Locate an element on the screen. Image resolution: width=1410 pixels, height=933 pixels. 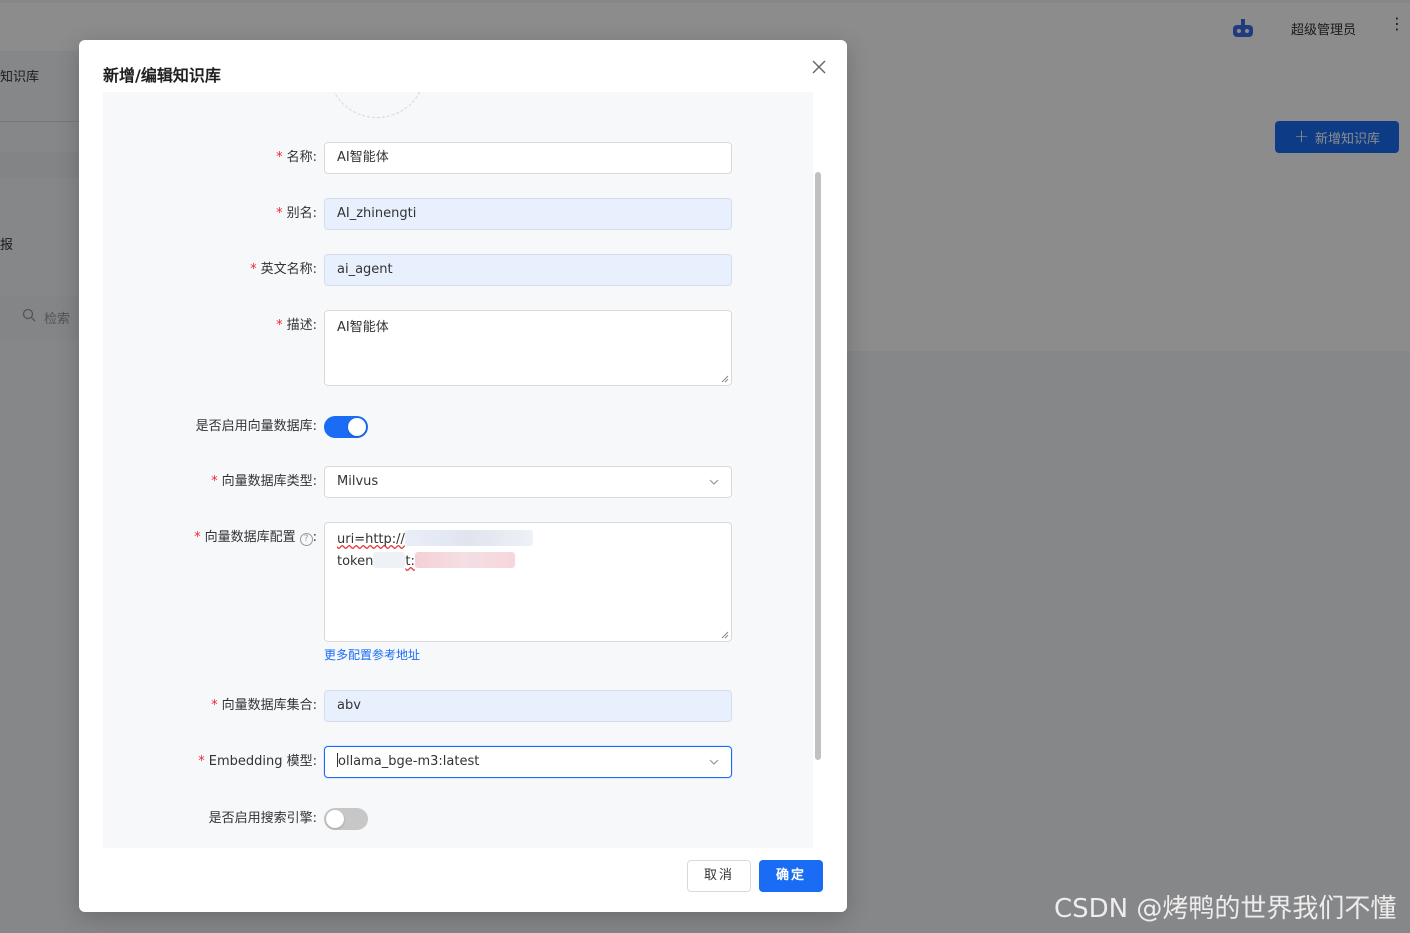
description-label: * 描述: is located at coordinates (296, 325).